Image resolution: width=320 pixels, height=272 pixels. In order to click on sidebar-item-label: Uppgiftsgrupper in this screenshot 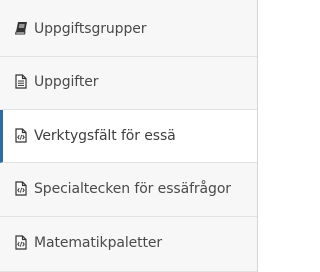, I will do `click(90, 29)`.